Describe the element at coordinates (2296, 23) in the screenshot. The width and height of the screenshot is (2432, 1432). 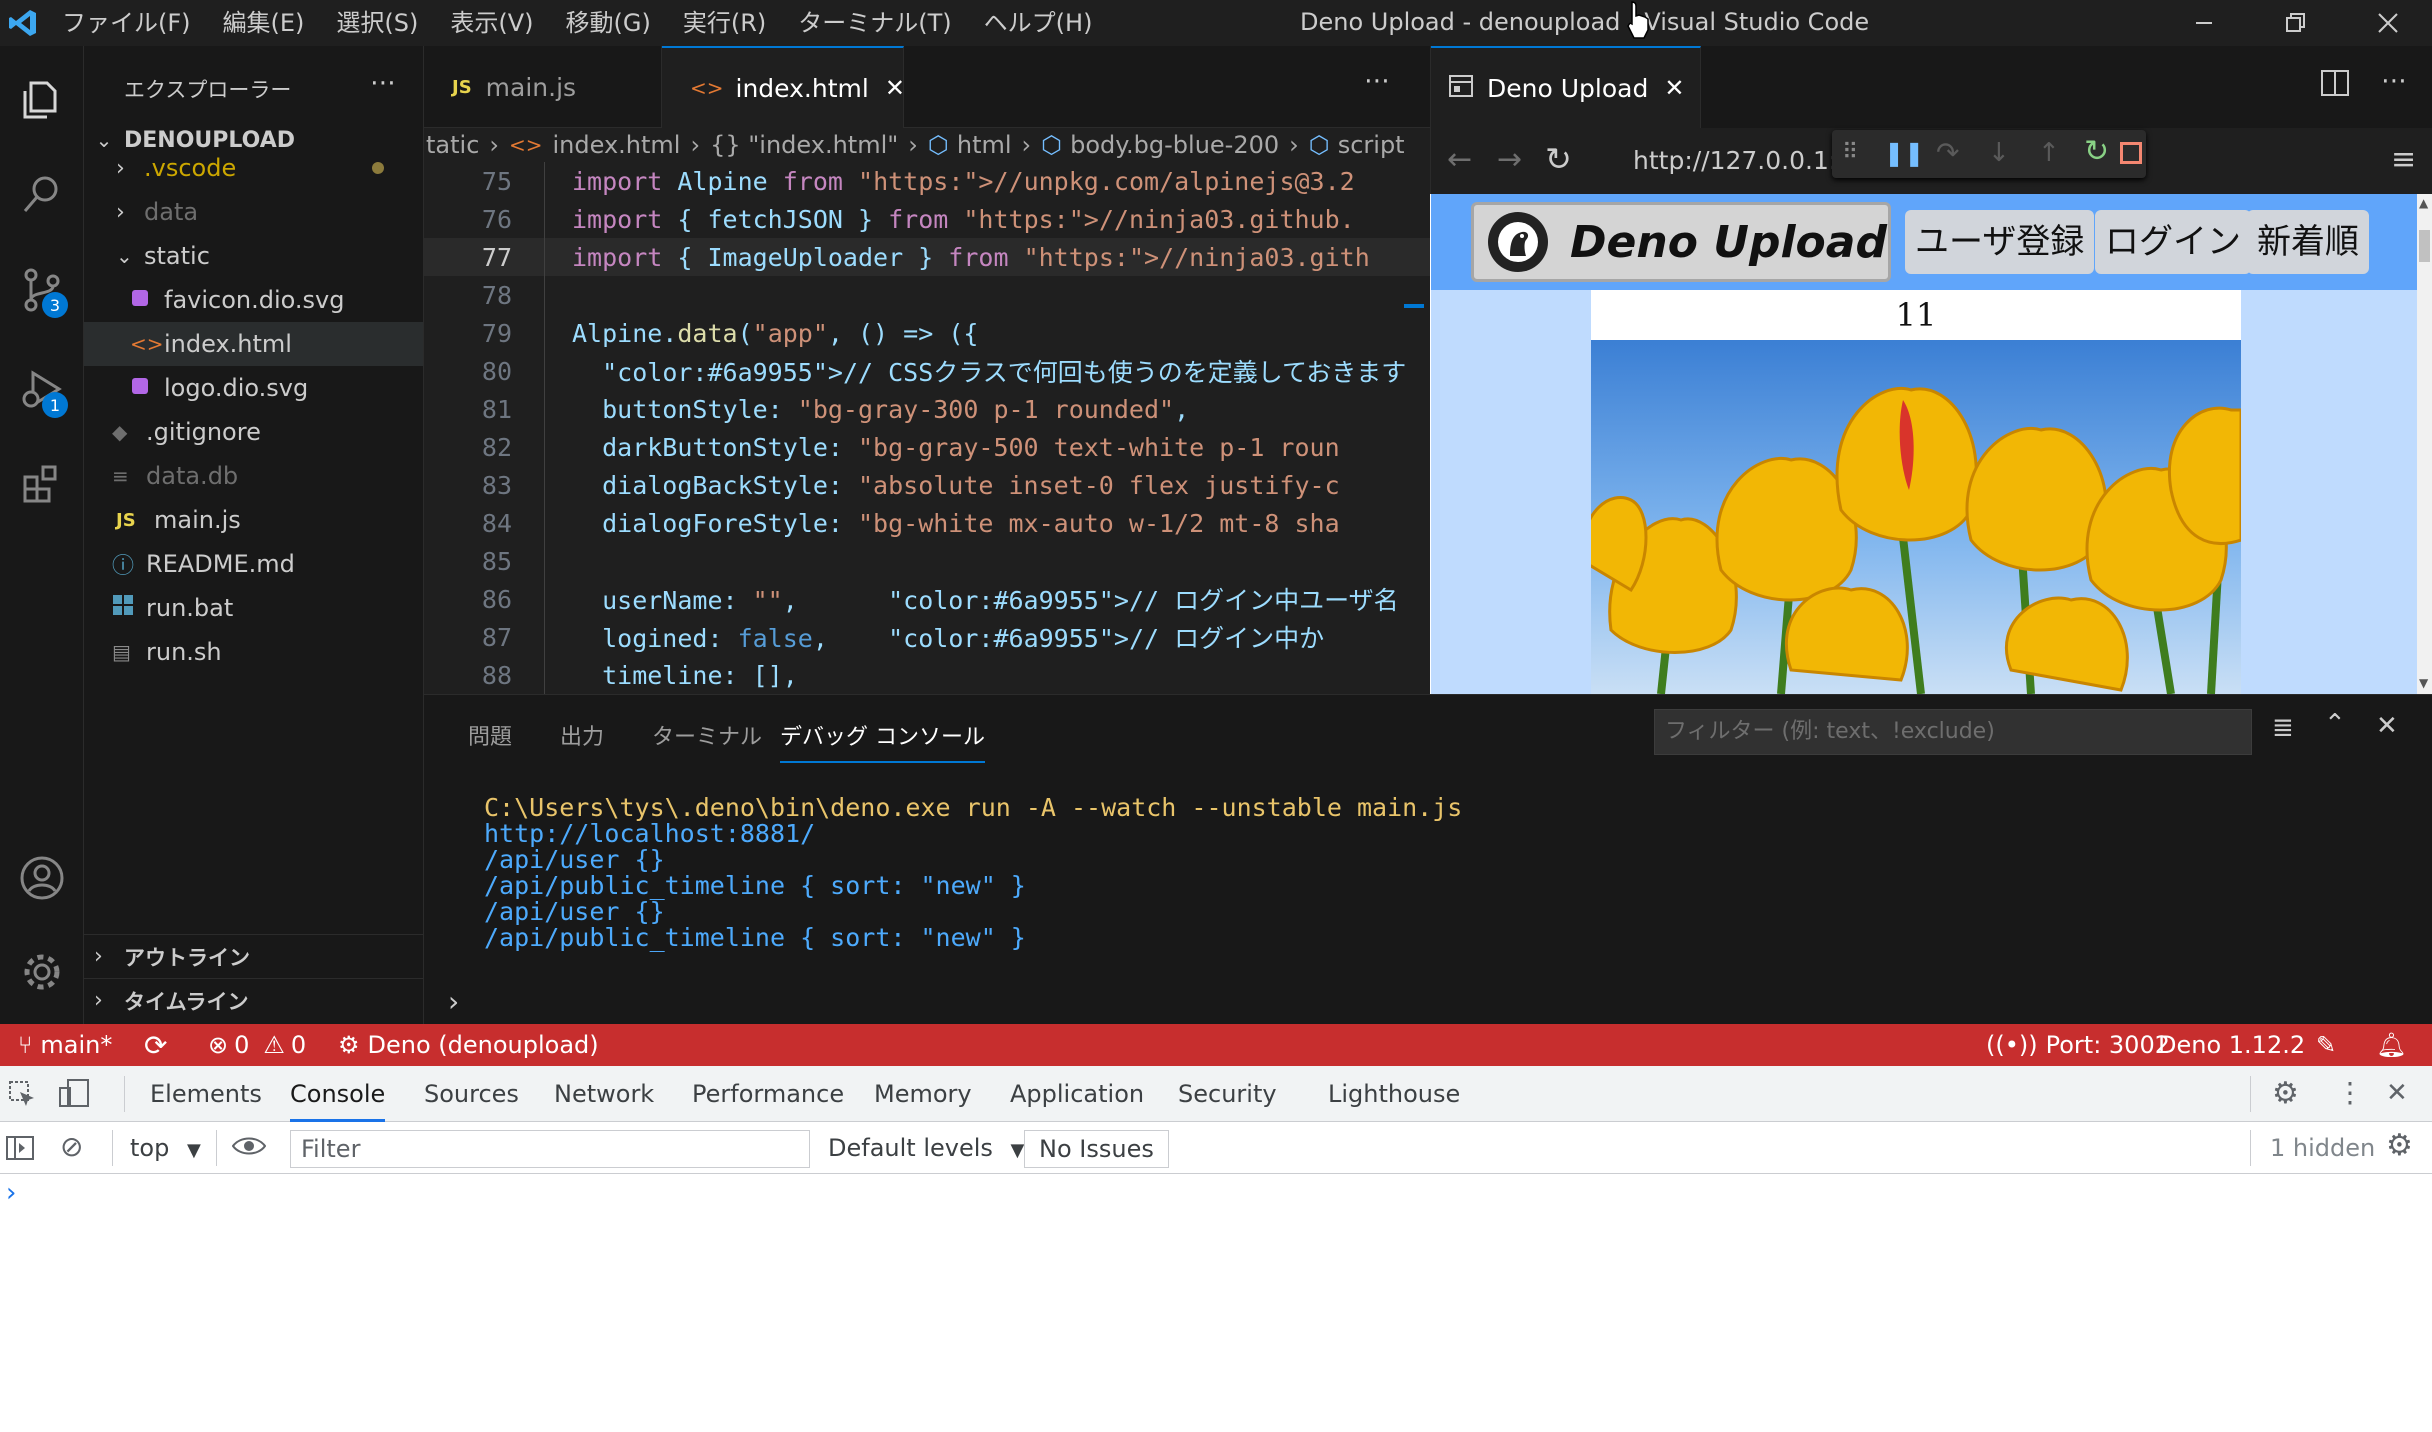
I see `restore-button` at that location.